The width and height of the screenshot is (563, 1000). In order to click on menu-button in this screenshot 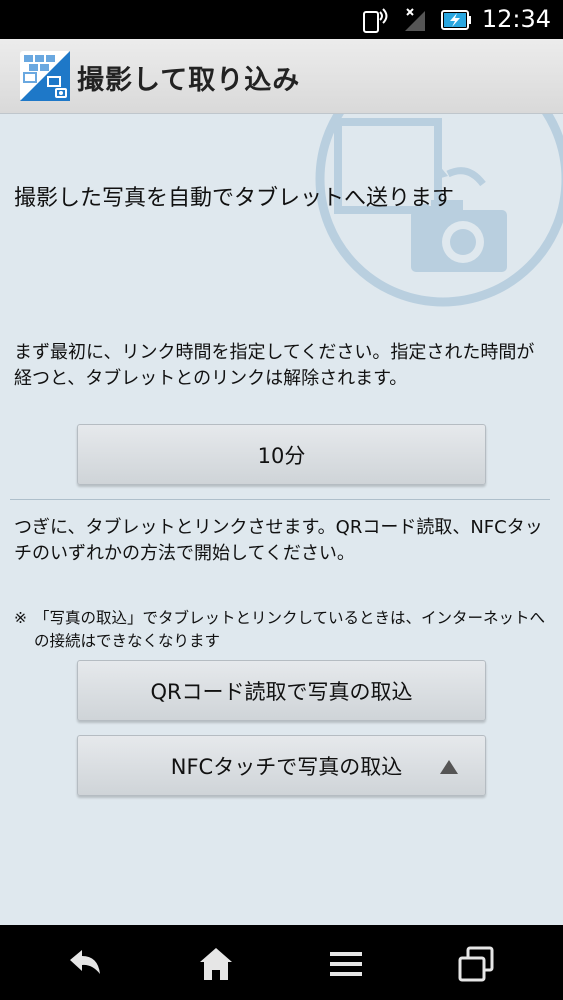, I will do `click(346, 964)`.